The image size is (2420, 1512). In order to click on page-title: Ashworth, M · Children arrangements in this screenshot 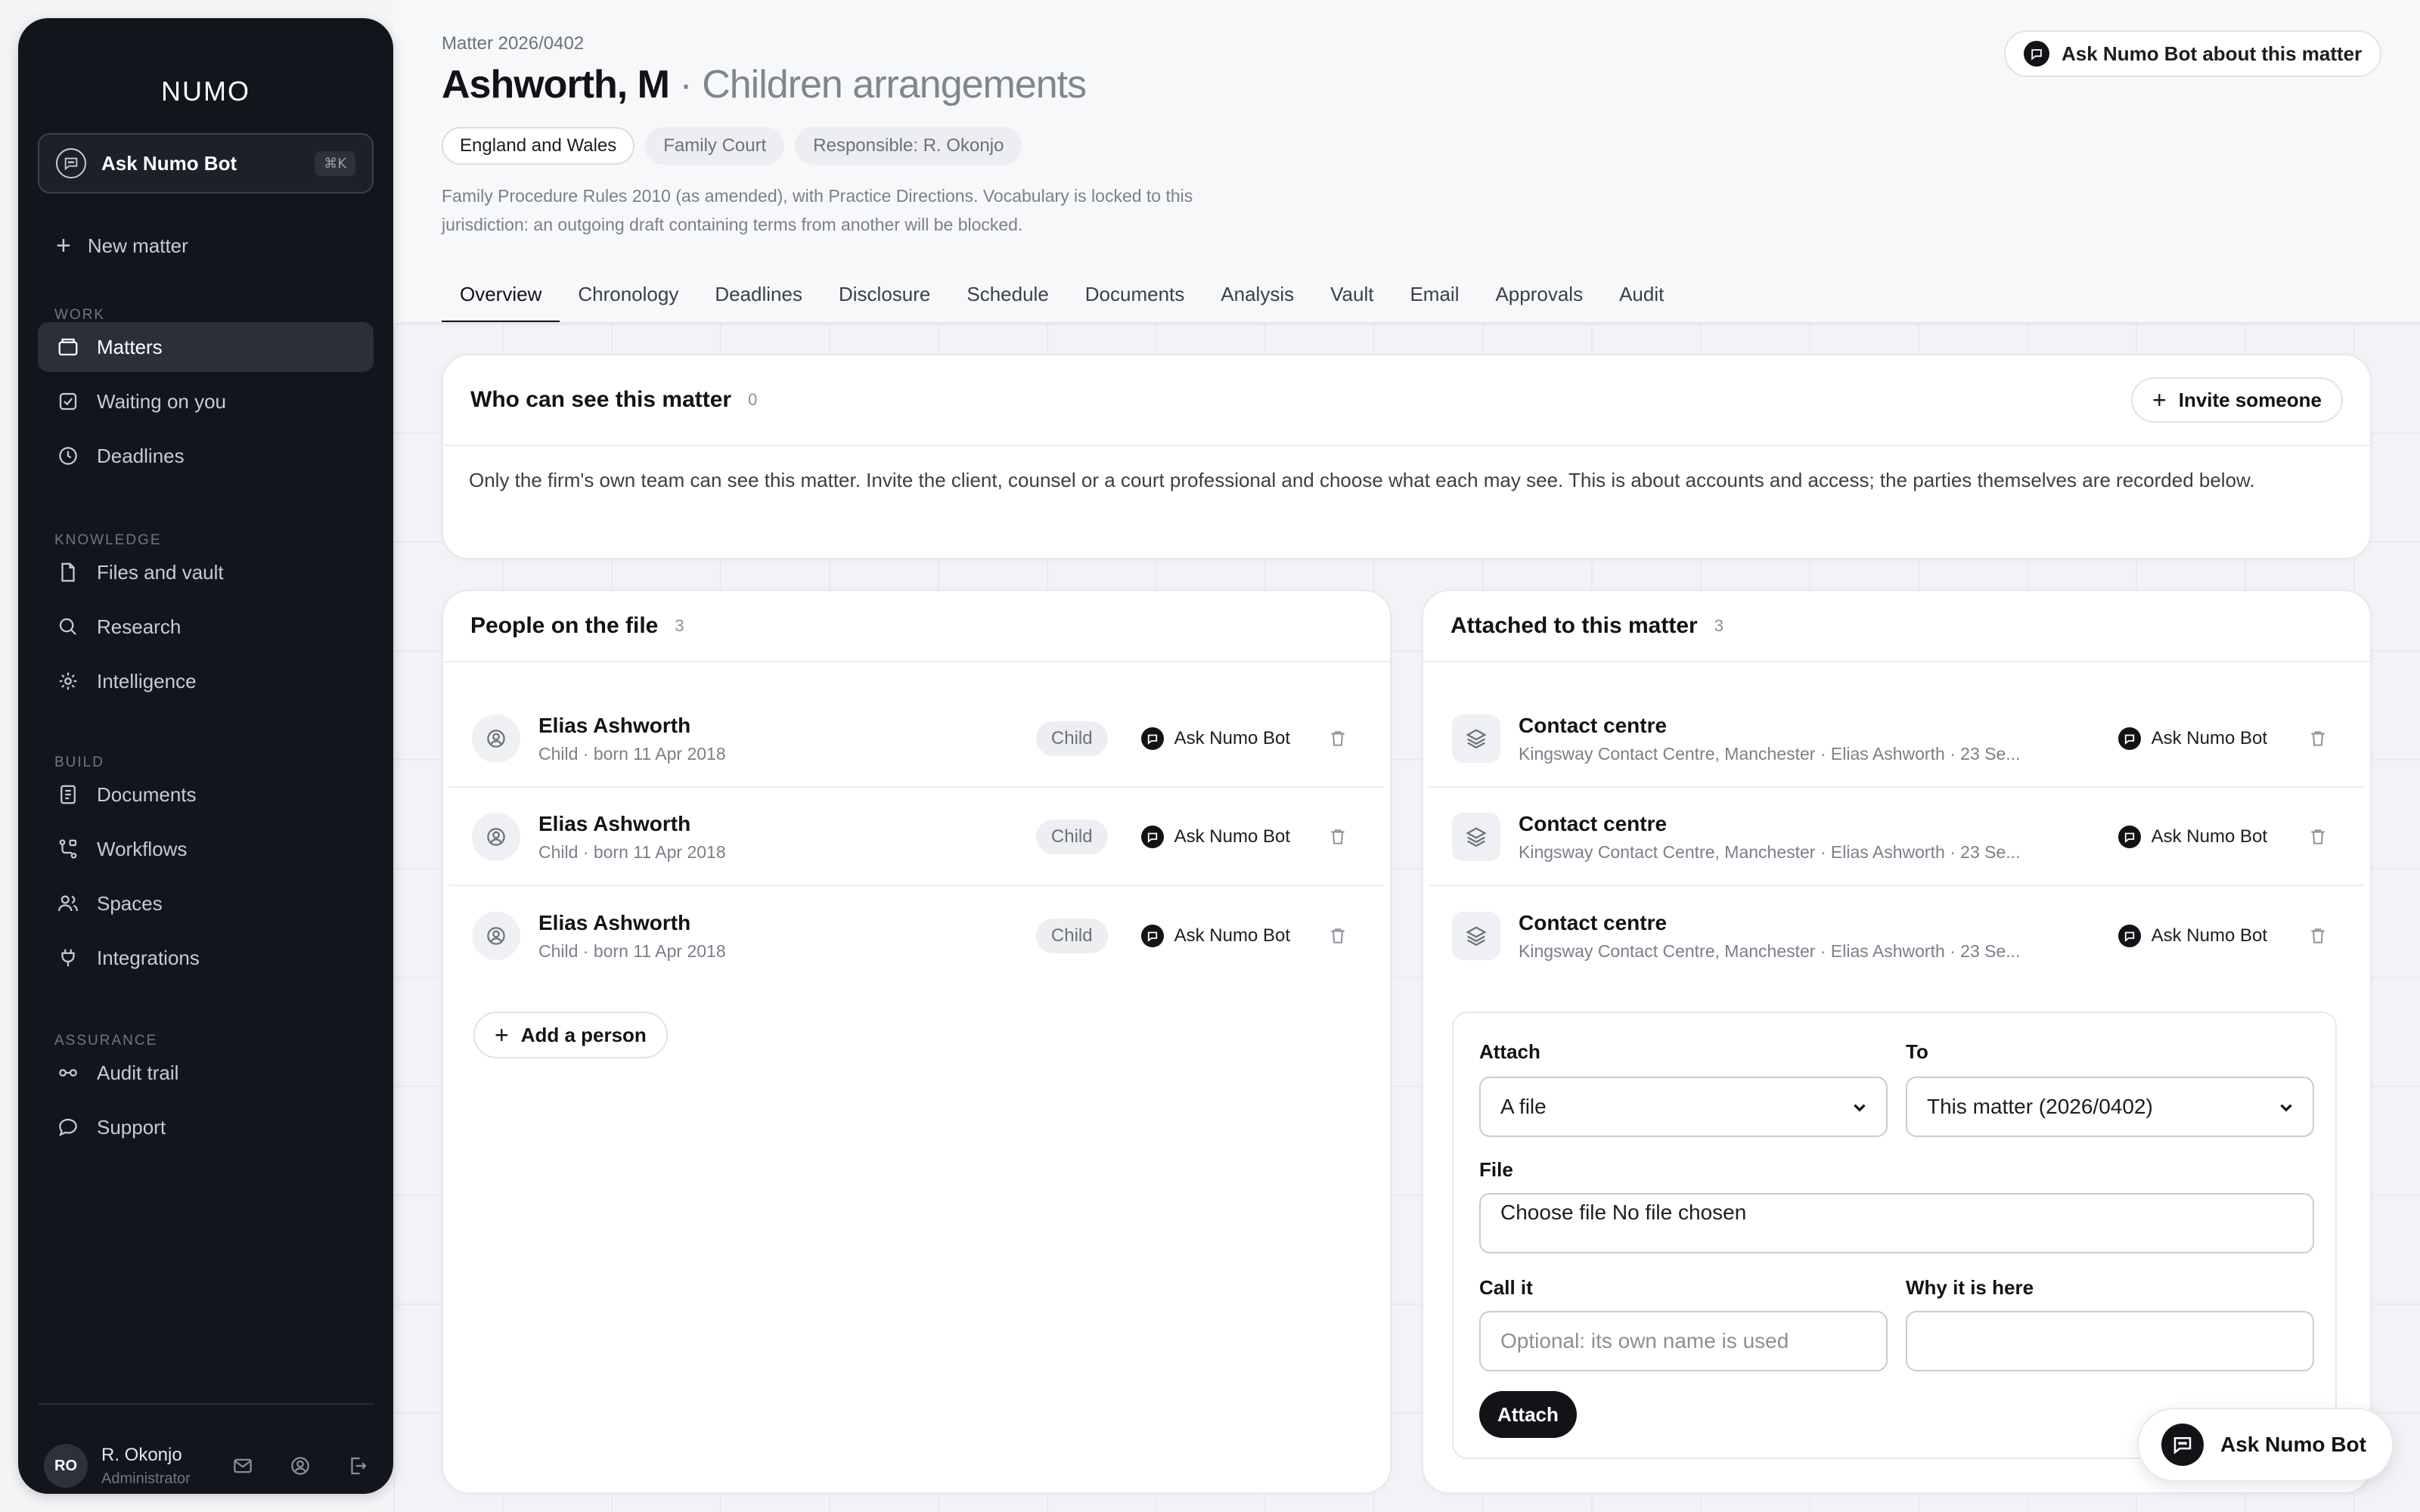, I will do `click(764, 84)`.